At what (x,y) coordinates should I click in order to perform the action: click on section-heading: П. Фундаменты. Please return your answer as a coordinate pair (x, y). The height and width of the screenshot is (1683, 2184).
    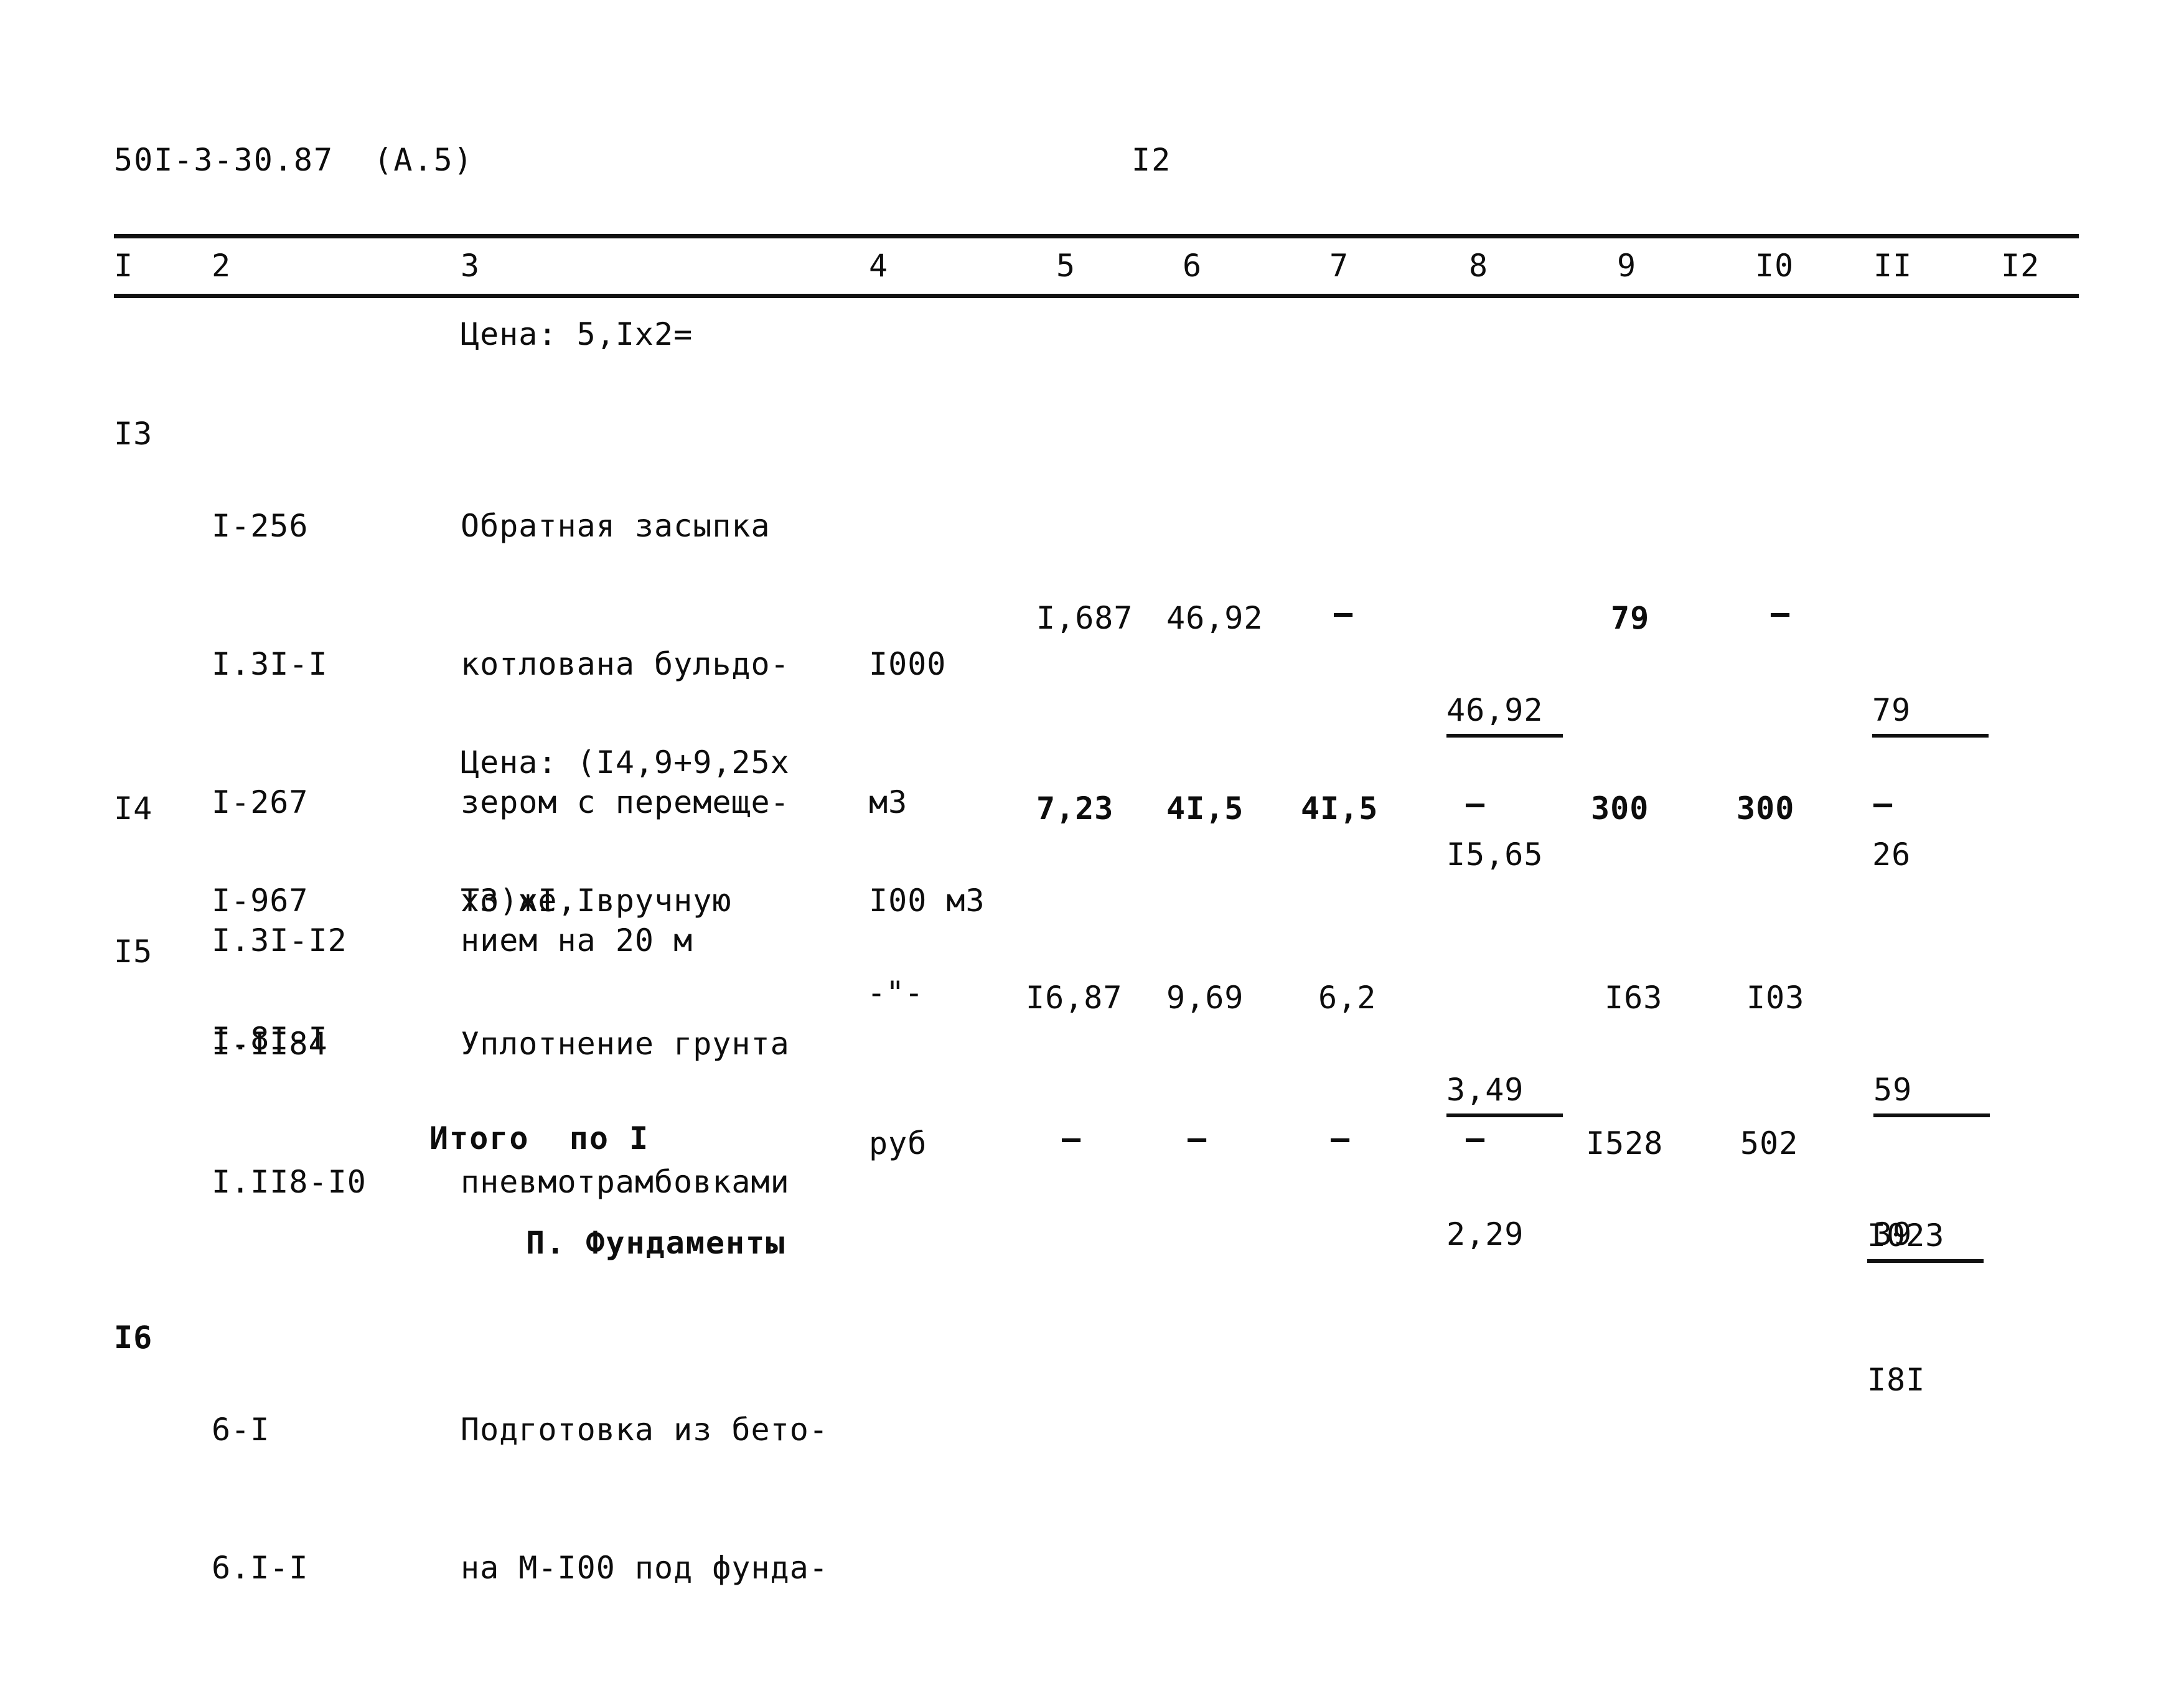
    Looking at the image, I should click on (656, 1243).